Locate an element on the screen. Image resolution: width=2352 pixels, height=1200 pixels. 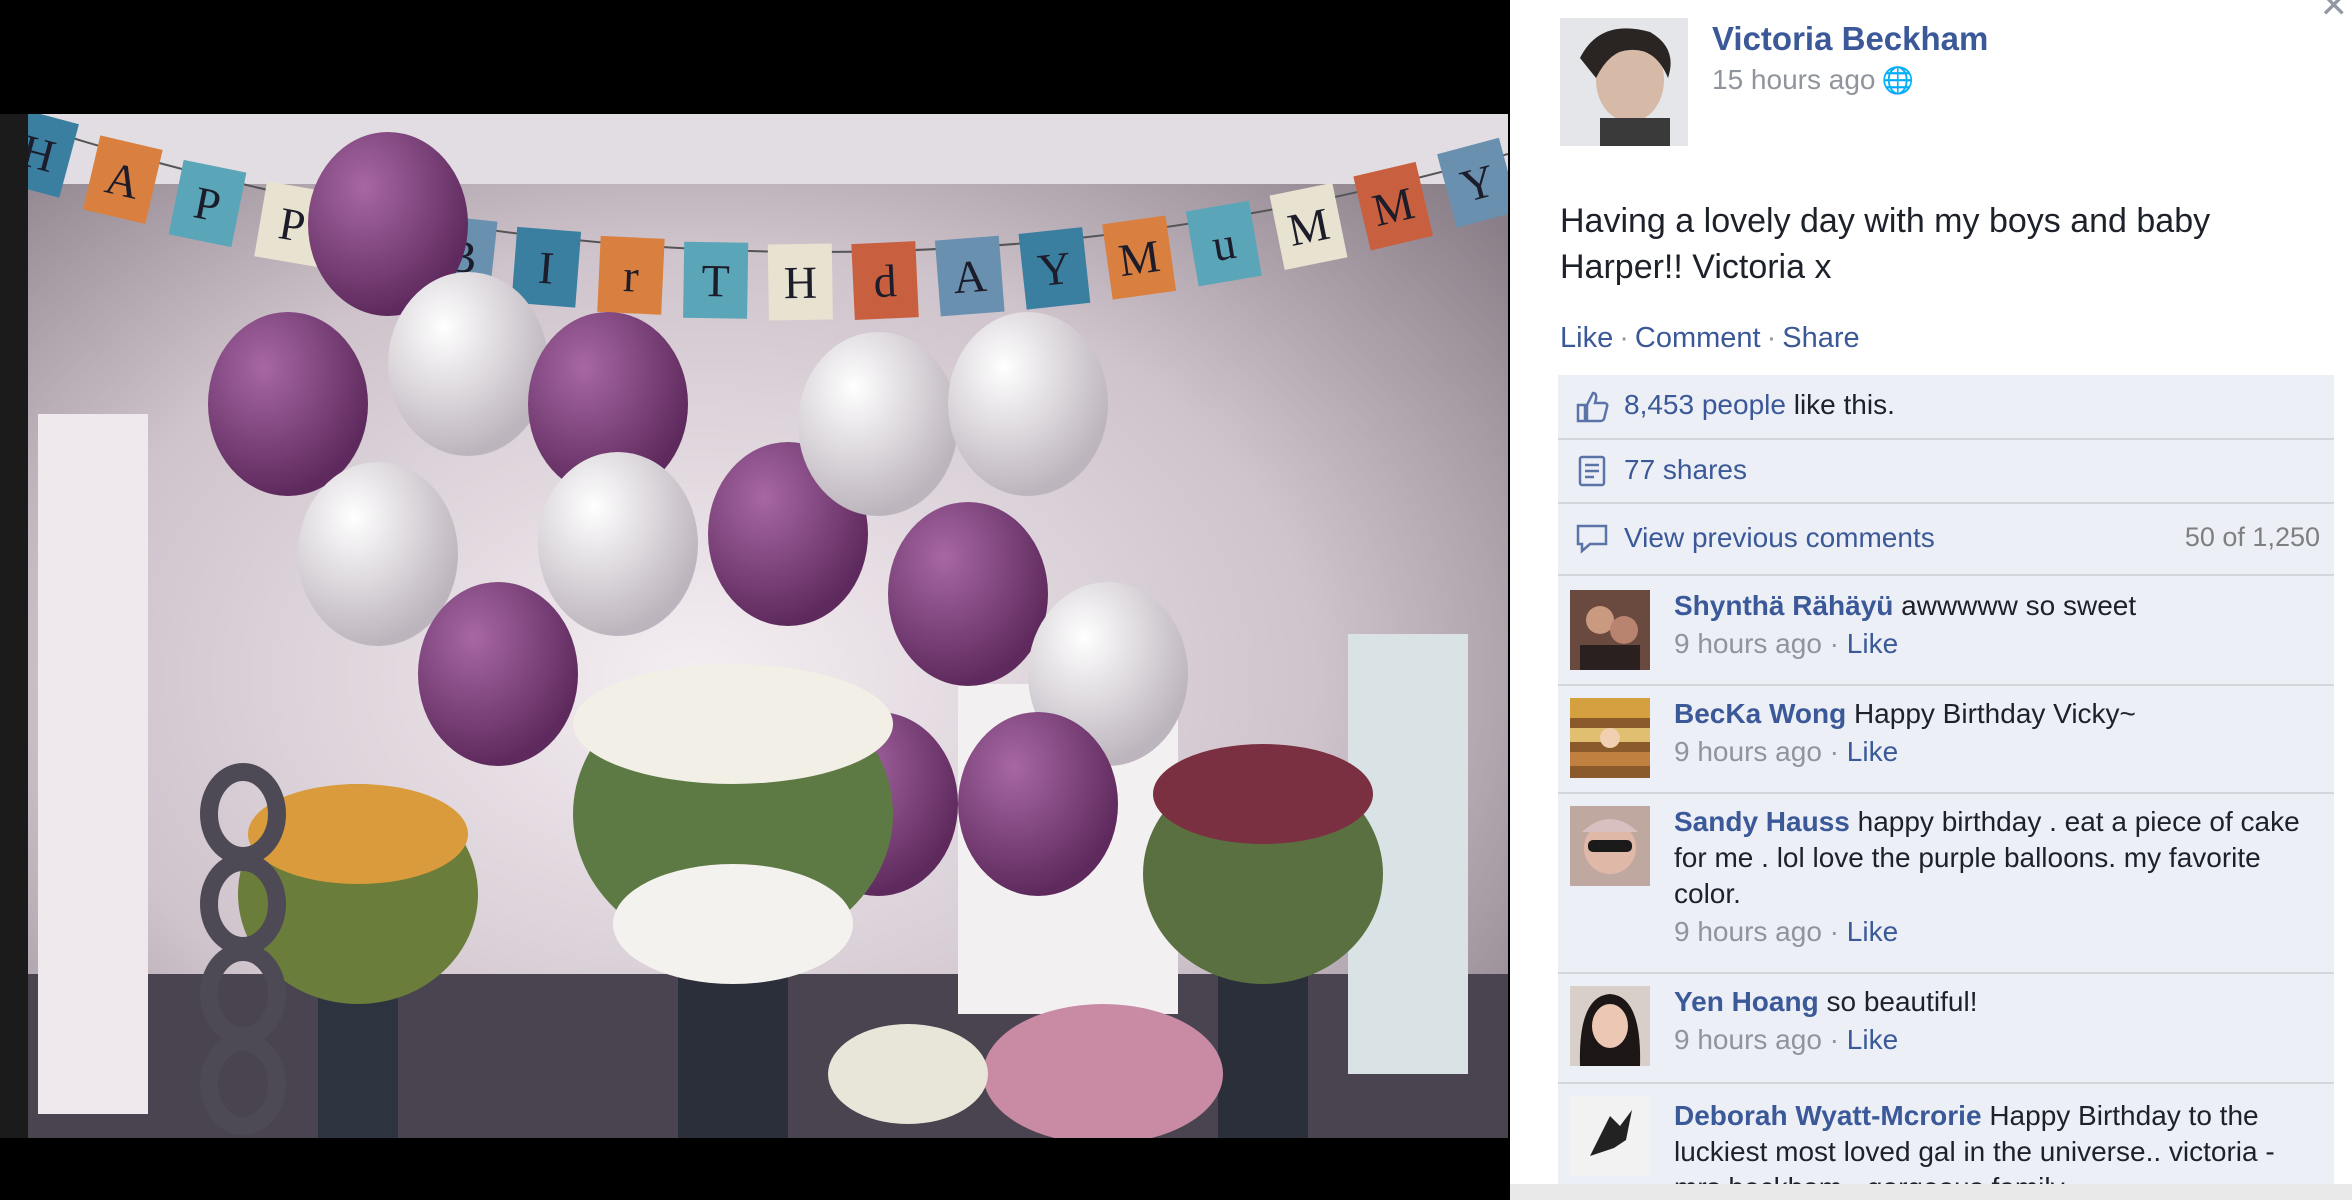
post-actions: Like · Comment · Share is located at coordinates (1710, 338).